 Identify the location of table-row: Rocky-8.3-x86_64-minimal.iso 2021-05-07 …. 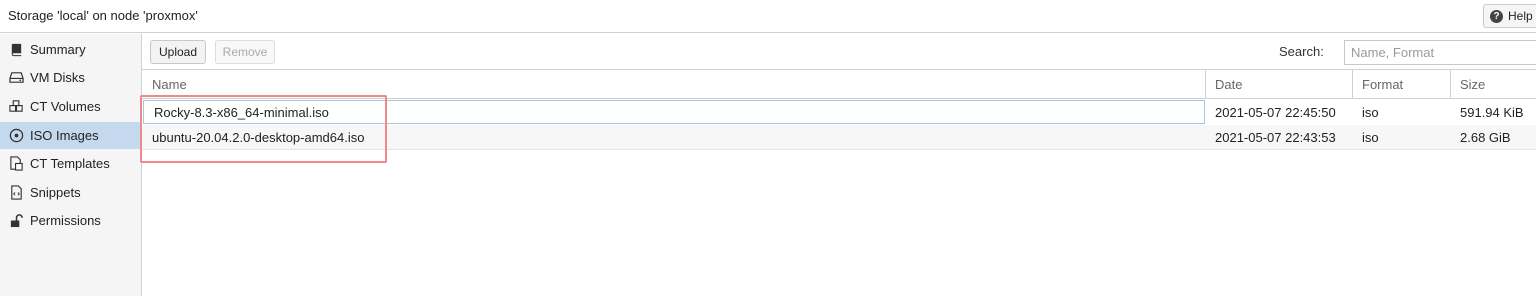
(839, 112).